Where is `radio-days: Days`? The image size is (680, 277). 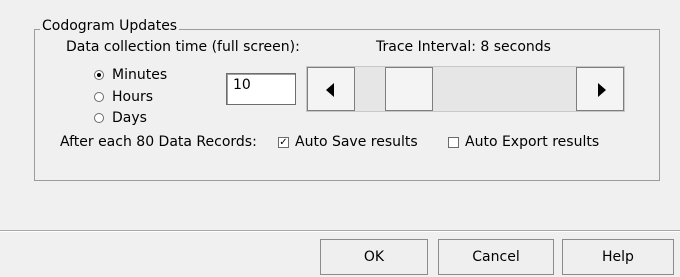 radio-days: Days is located at coordinates (120, 118).